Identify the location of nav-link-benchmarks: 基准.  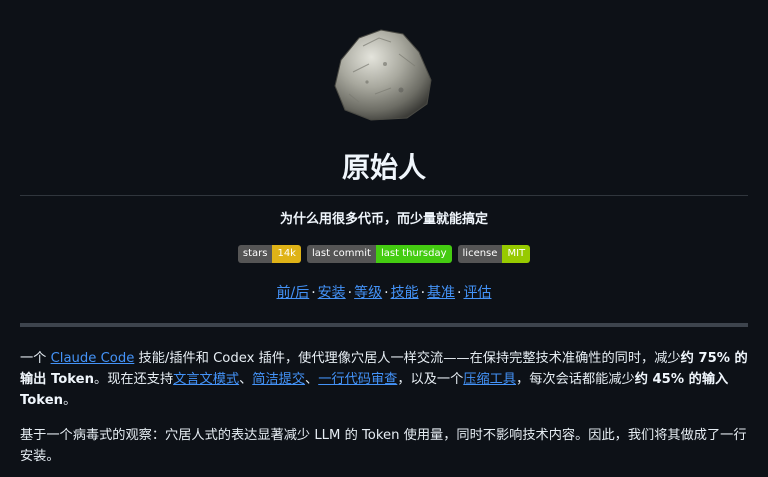
(441, 293).